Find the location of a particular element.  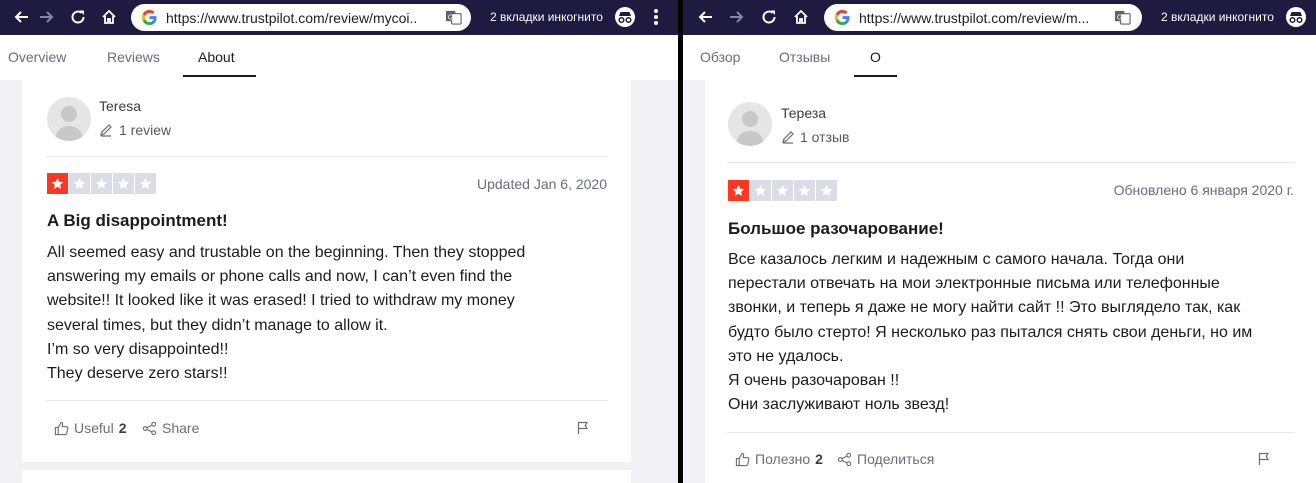

review-date: Обновлено 6 января 2020 г. is located at coordinates (1203, 190).